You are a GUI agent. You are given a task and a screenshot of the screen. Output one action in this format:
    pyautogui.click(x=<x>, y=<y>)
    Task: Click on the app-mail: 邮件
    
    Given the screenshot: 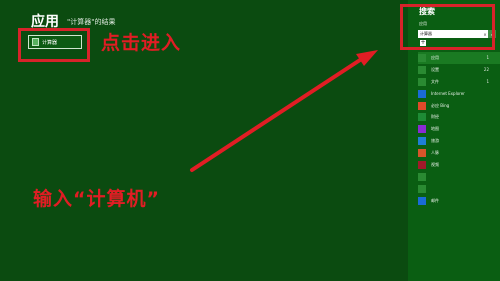 What is the action you would take?
    pyautogui.click(x=459, y=201)
    